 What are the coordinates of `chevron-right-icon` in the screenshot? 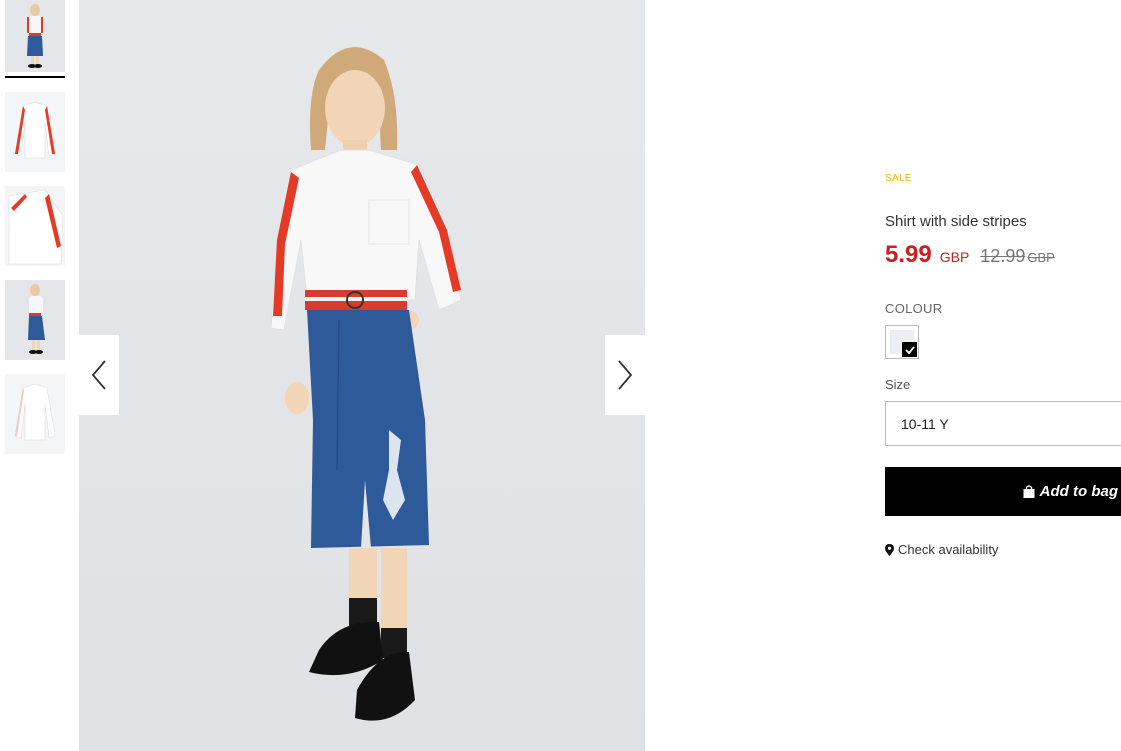 It's located at (625, 375).